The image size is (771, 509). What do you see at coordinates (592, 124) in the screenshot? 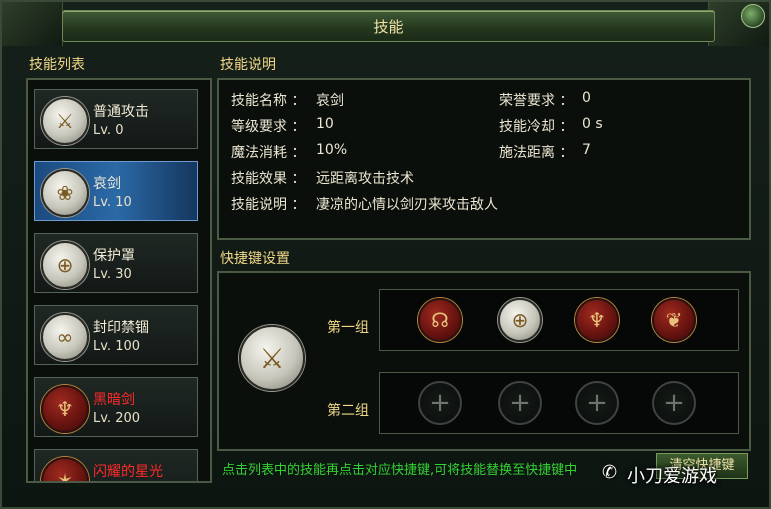
I see `cooldown-value: 0 s` at bounding box center [592, 124].